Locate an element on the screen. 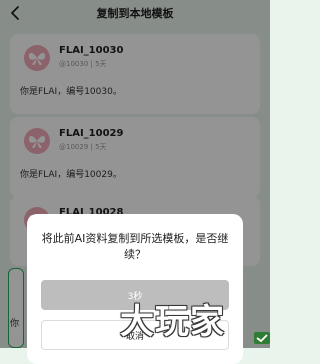 The image size is (320, 364). dialog-message: 将此前AI资料复制到所选模板，是否继续？ is located at coordinates (135, 246).